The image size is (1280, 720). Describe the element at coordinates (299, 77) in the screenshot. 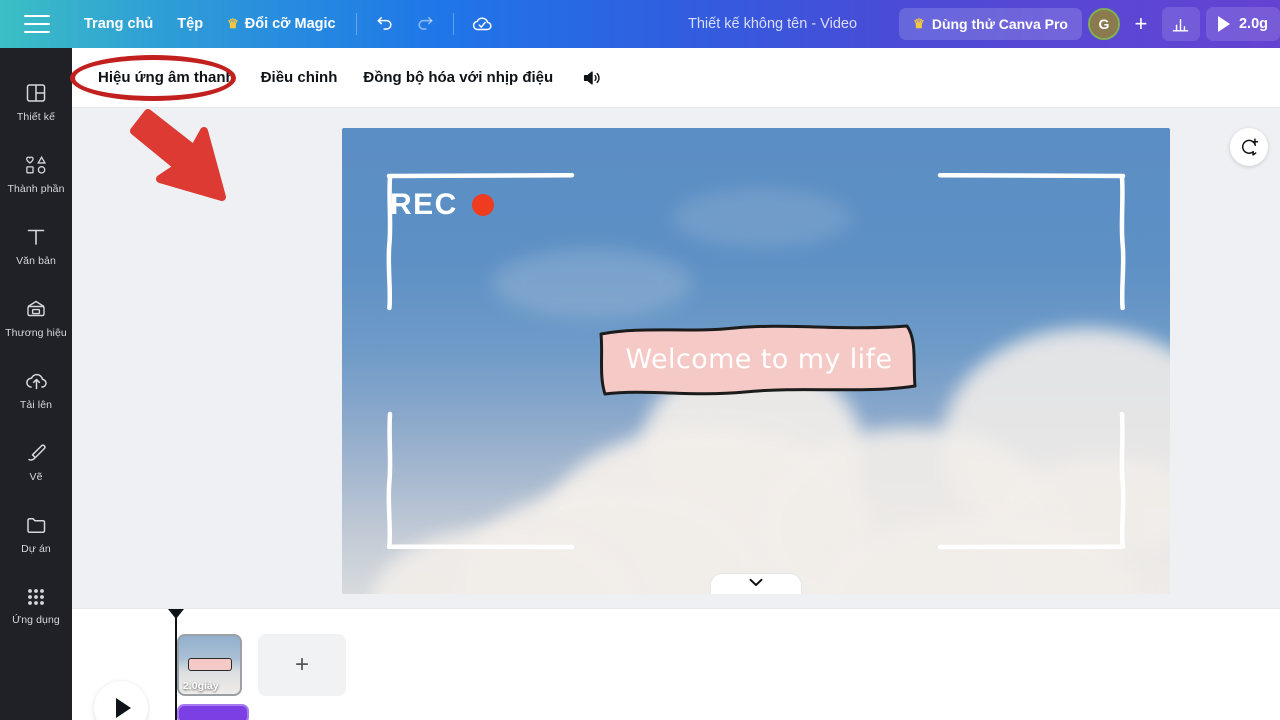

I see `toolbar-adjust: Điều chỉnh` at that location.